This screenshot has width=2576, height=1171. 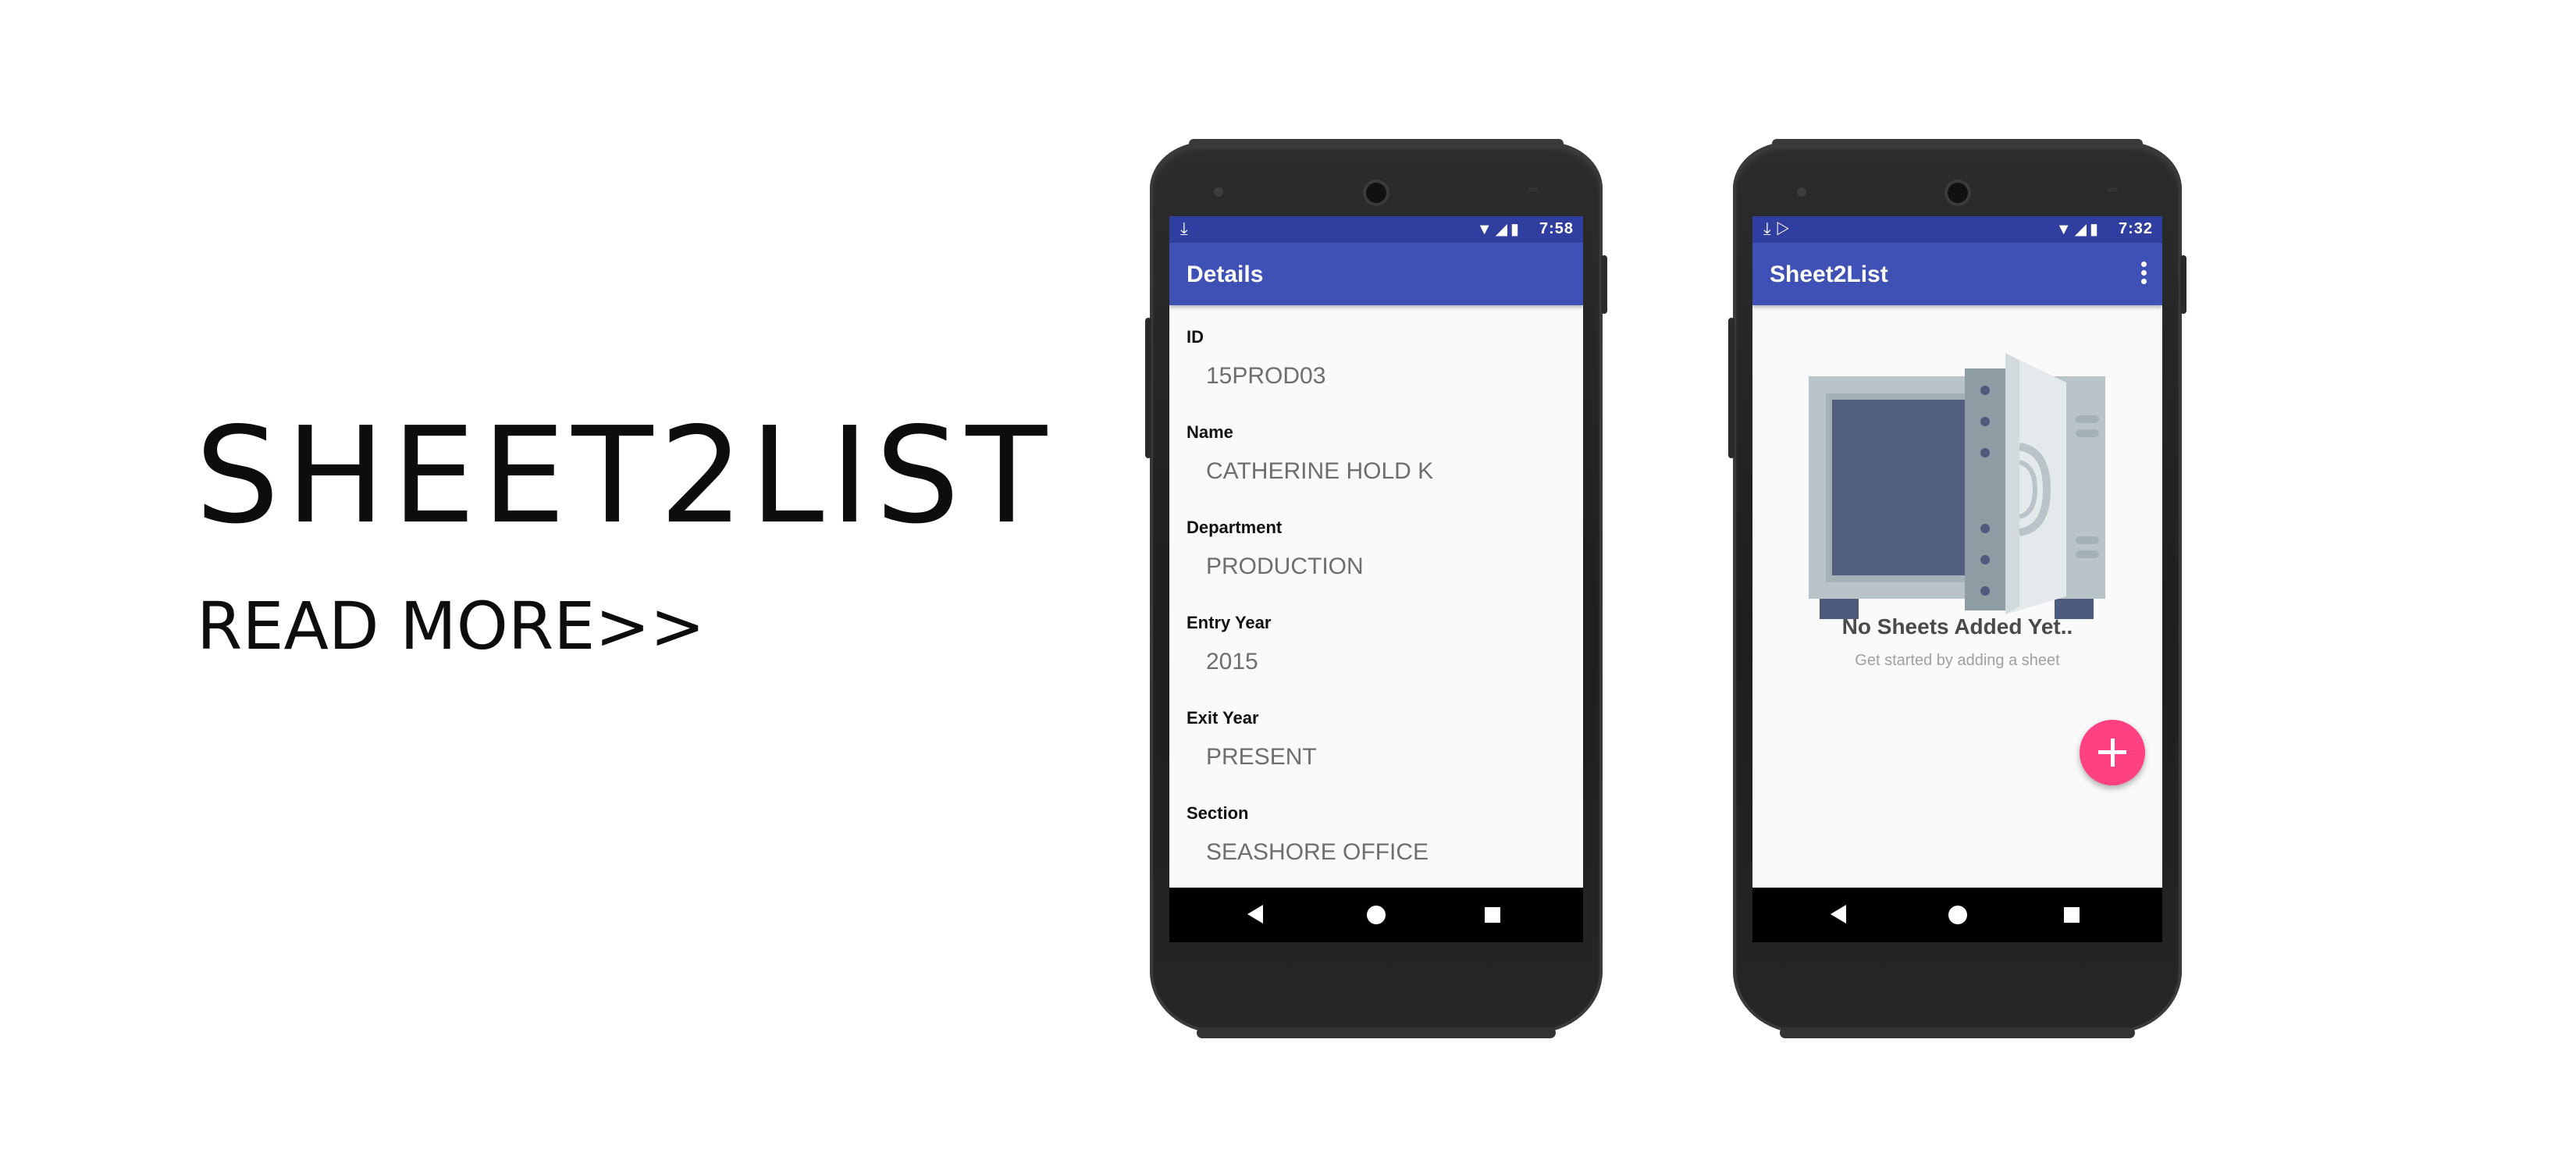 What do you see at coordinates (1782, 228) in the screenshot?
I see `play-store-icon: ▷` at bounding box center [1782, 228].